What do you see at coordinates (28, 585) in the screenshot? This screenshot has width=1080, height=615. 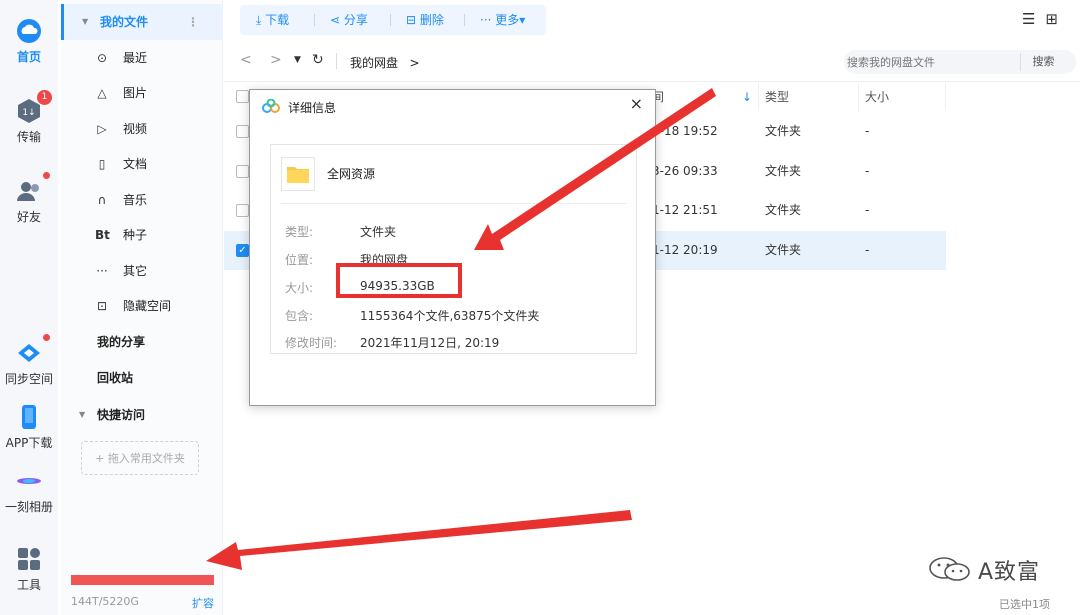 I see `rail-tools-label: 工具` at bounding box center [28, 585].